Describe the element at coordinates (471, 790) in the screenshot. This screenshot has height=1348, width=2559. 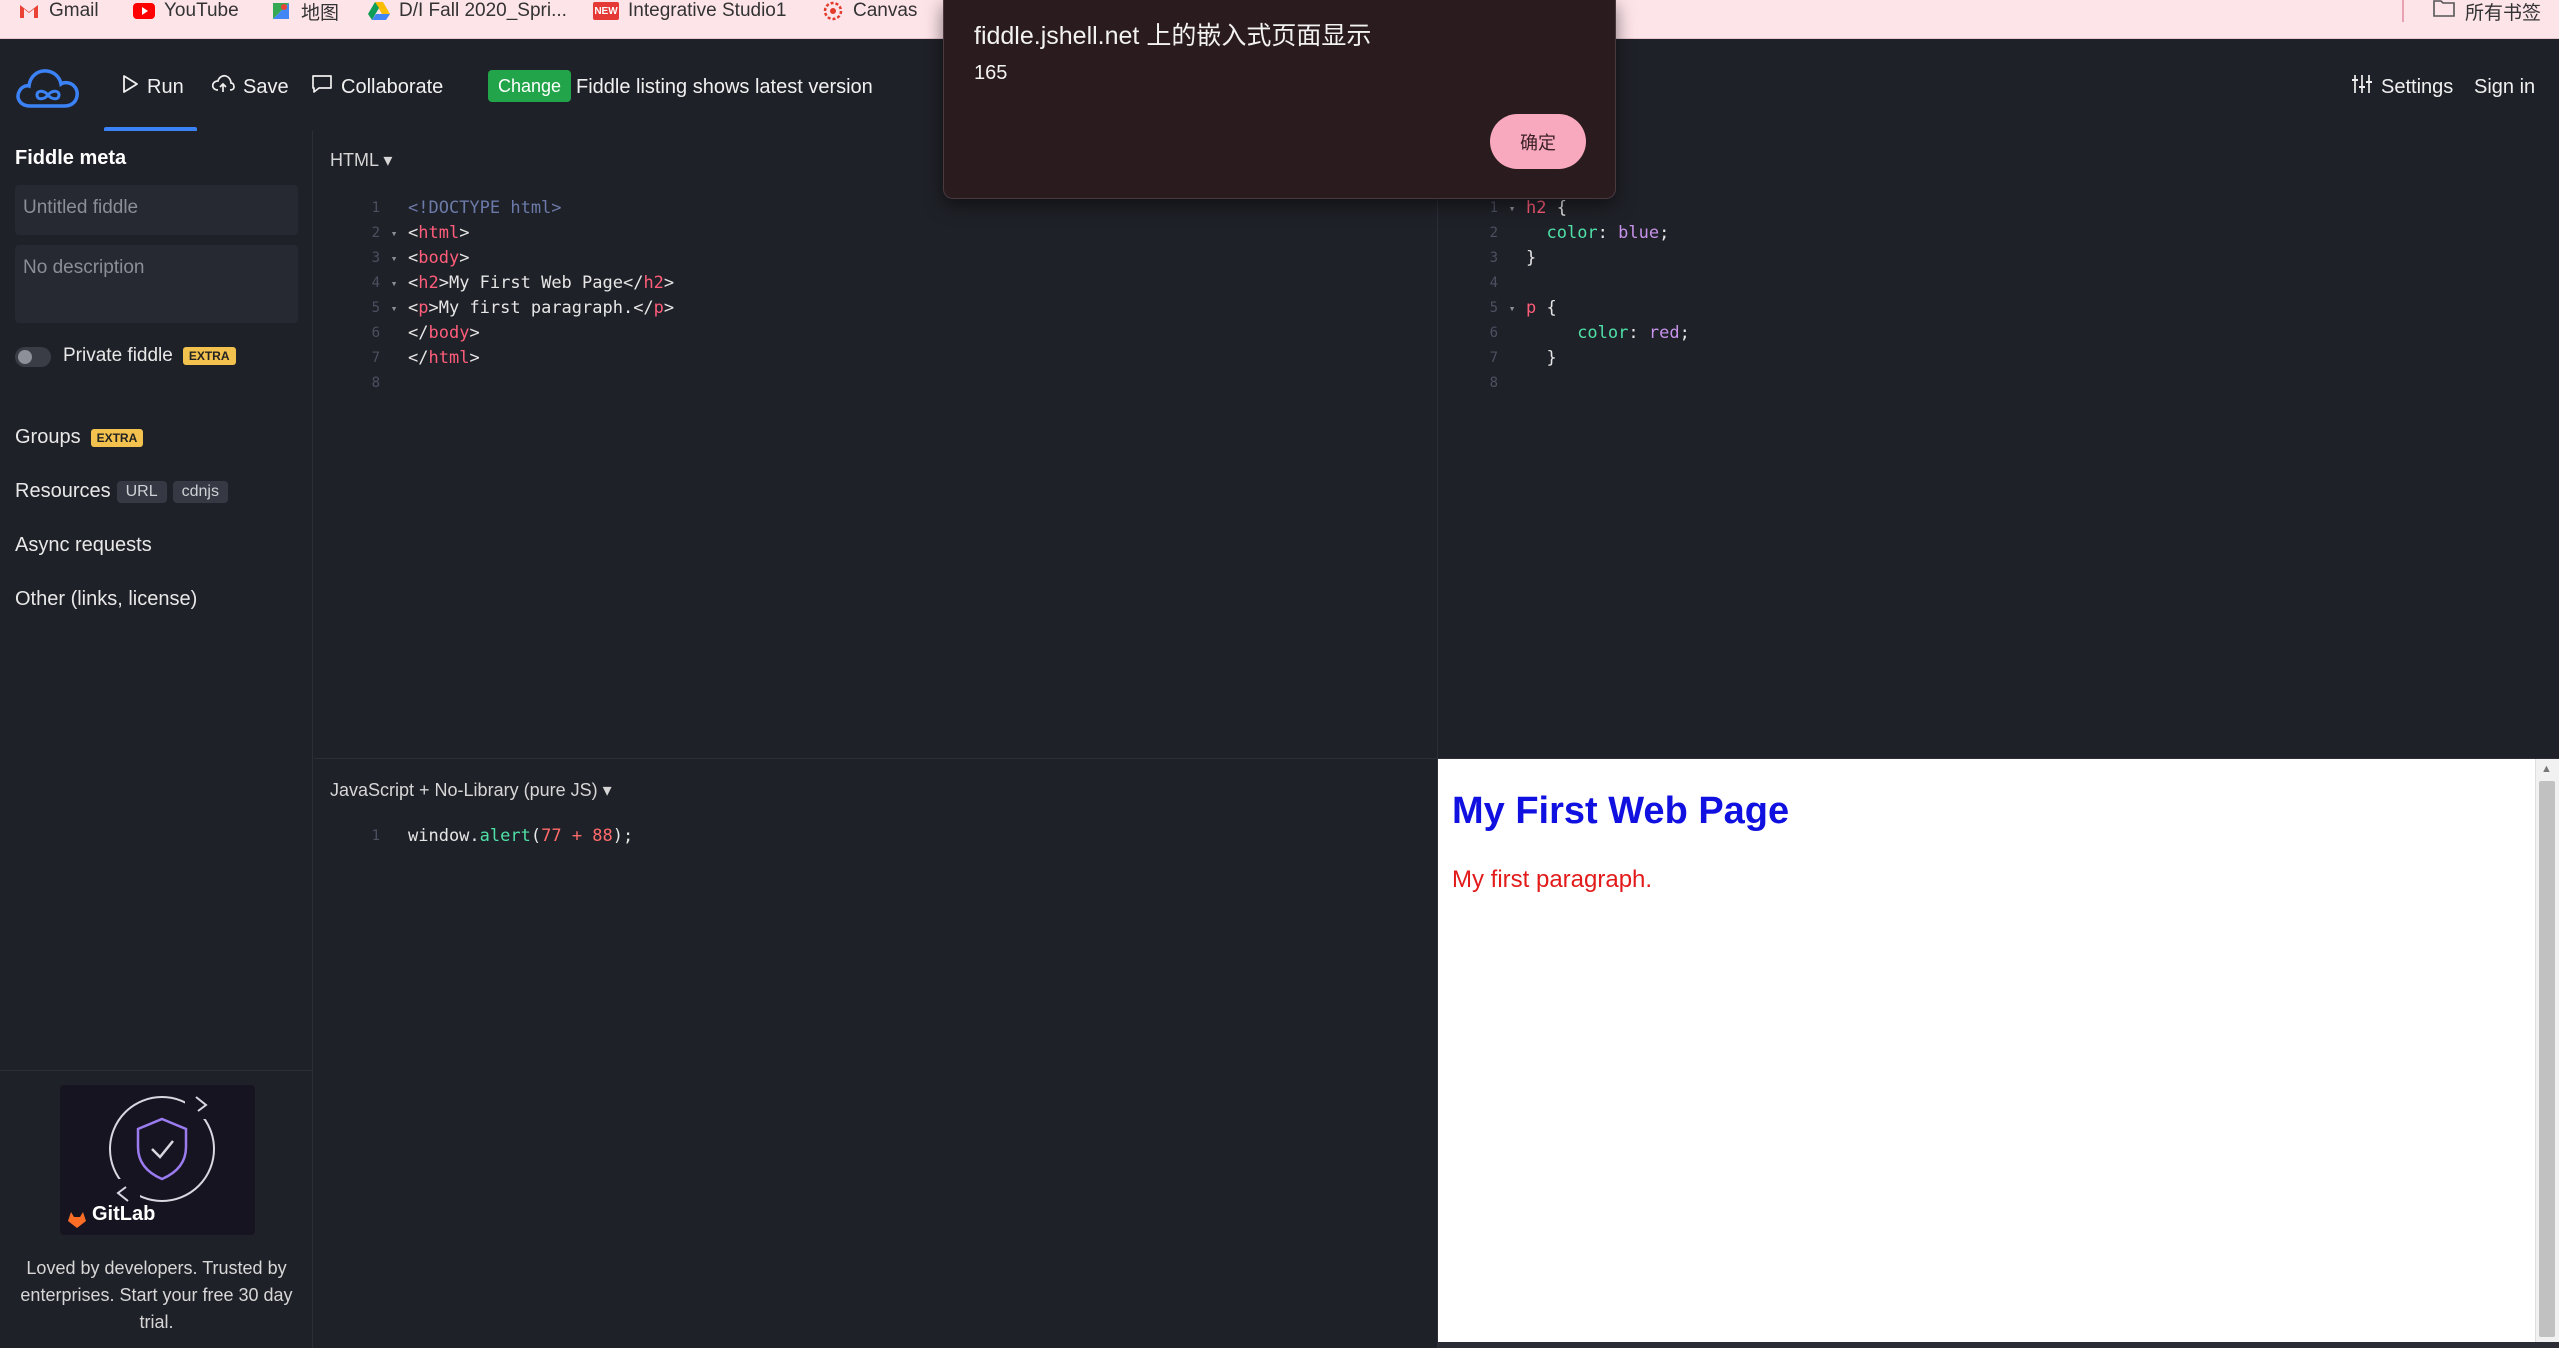
I see `js-language-select: JavaScript + No-Library (pure JS) ▾` at that location.